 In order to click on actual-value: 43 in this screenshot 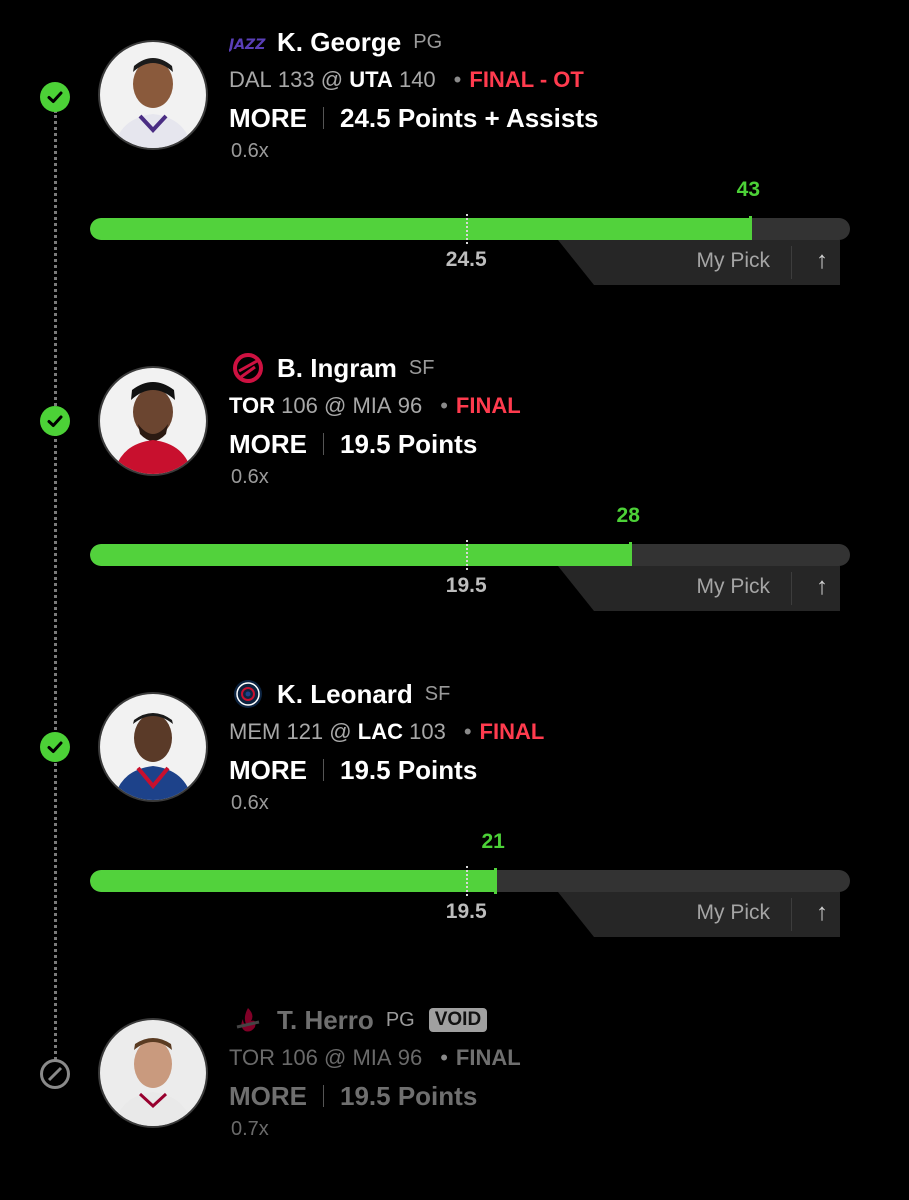, I will do `click(748, 189)`.